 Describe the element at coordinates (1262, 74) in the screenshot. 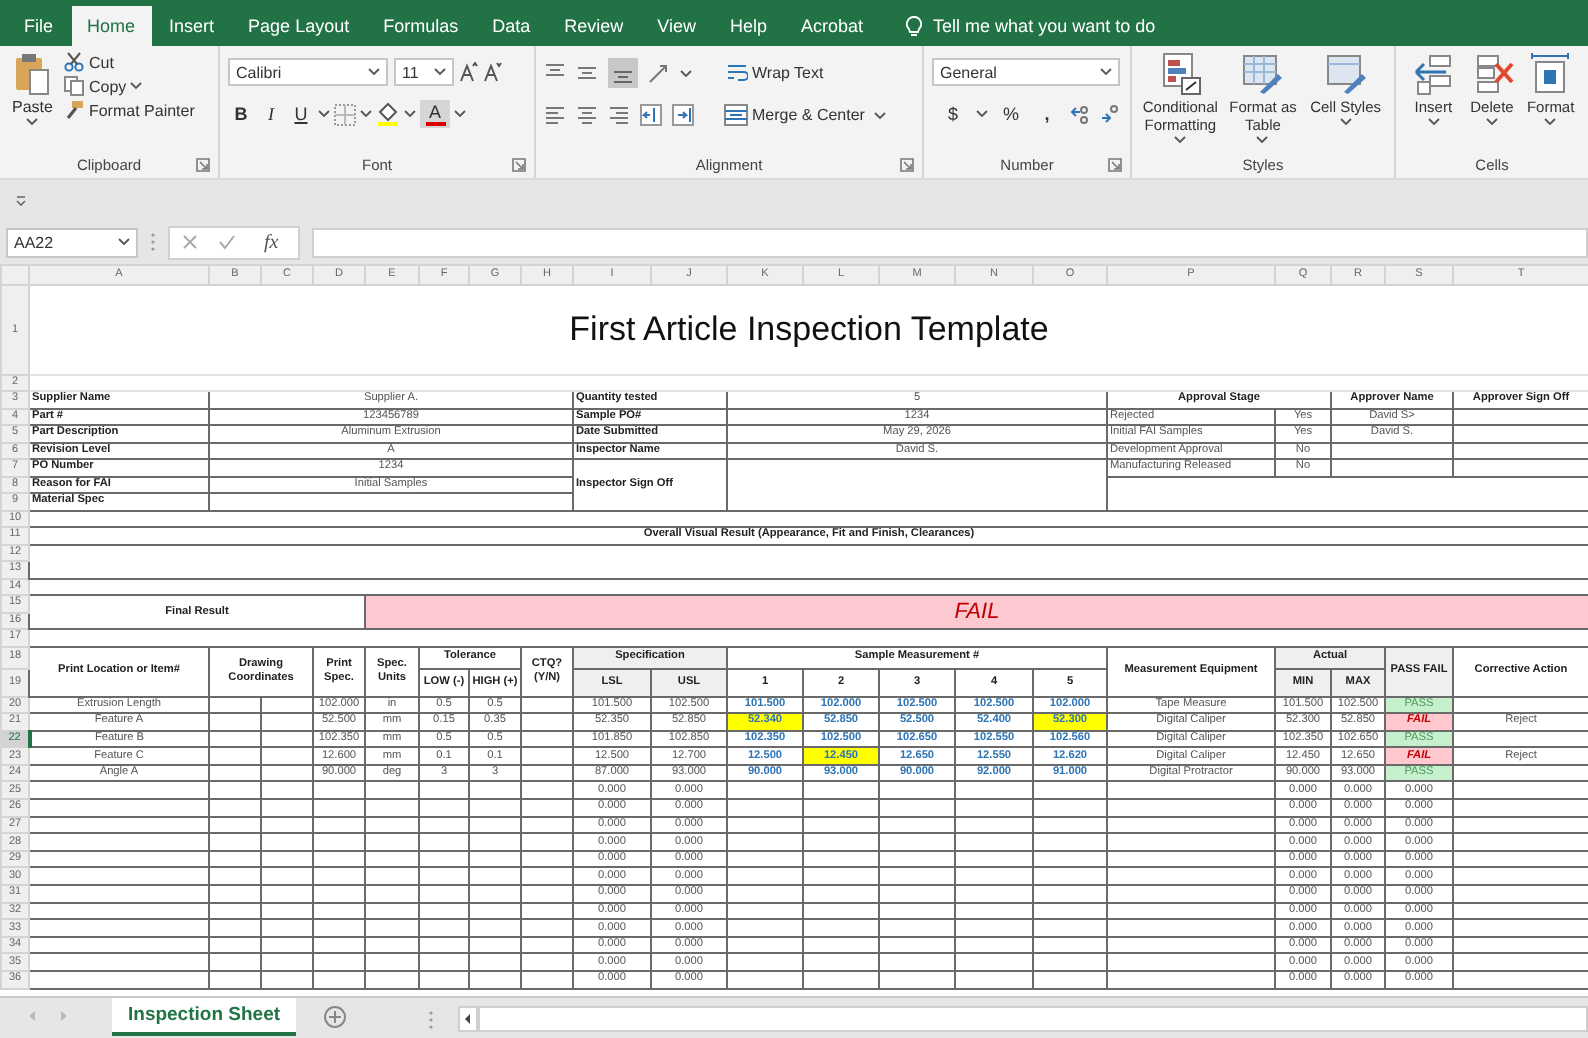

I see `format-table-icon` at that location.